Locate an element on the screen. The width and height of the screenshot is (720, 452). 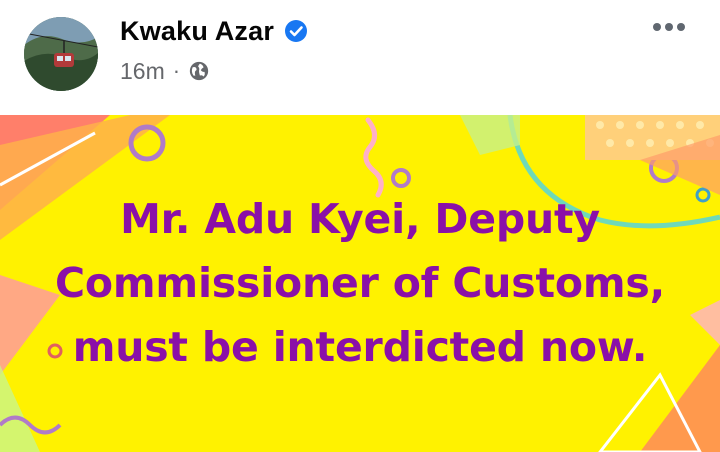
more-options-icon is located at coordinates (669, 27).